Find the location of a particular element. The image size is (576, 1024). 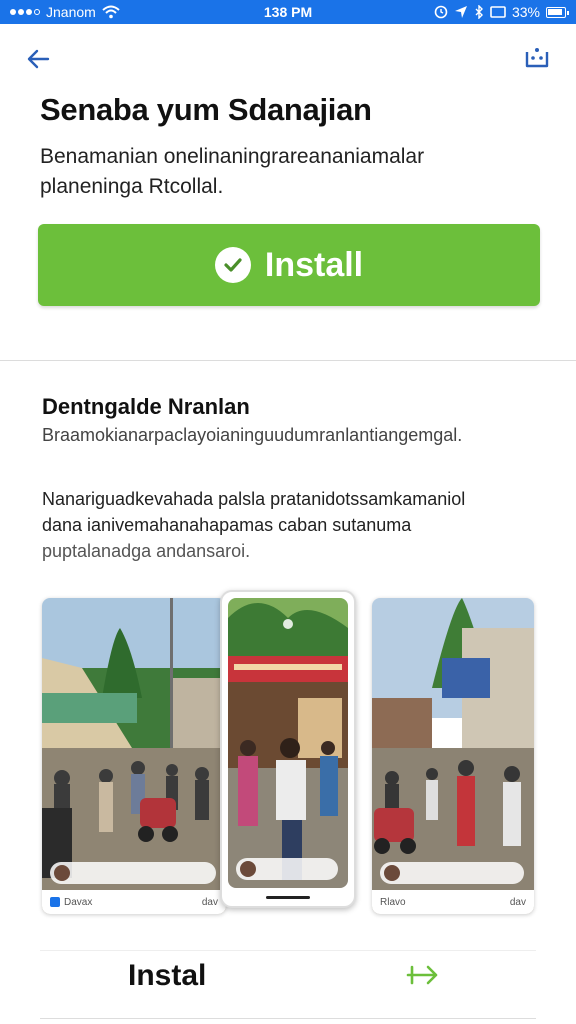

bluetooth-icon is located at coordinates (479, 12).